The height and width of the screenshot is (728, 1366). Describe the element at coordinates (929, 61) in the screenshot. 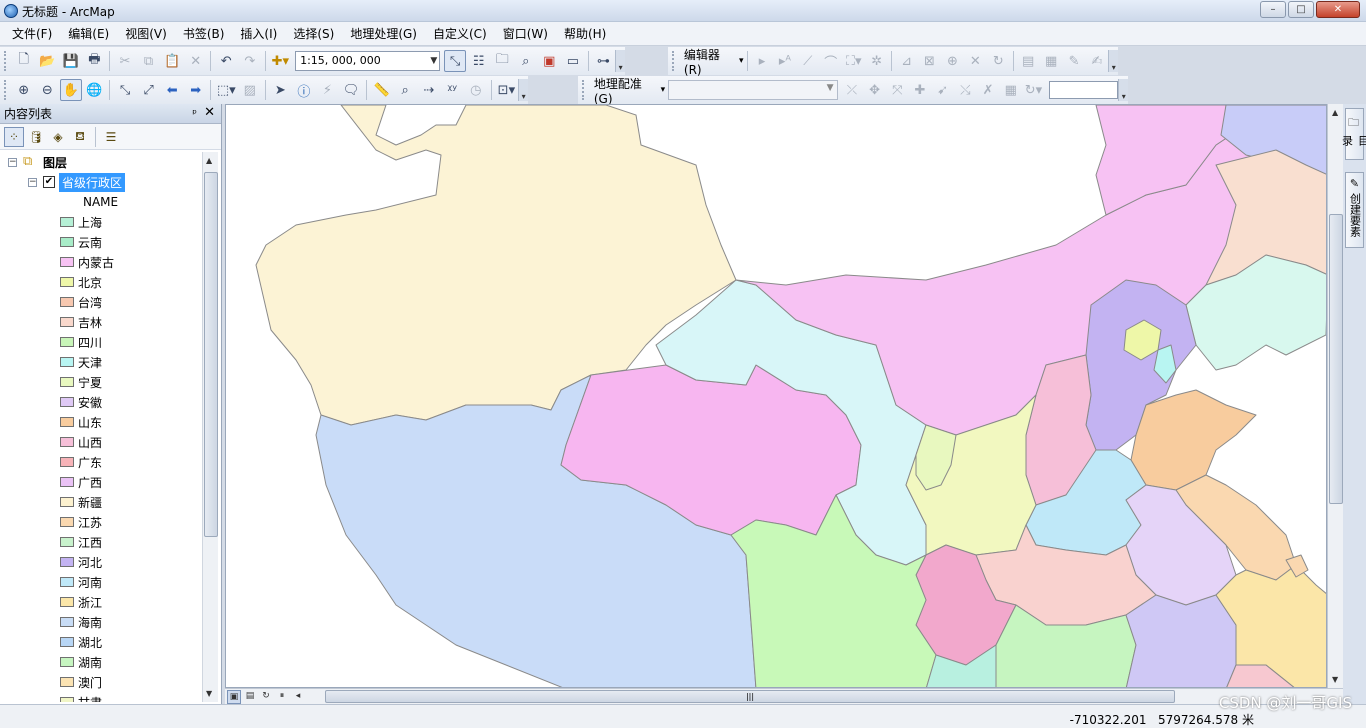

I see `reshape-icon: ⊠` at that location.